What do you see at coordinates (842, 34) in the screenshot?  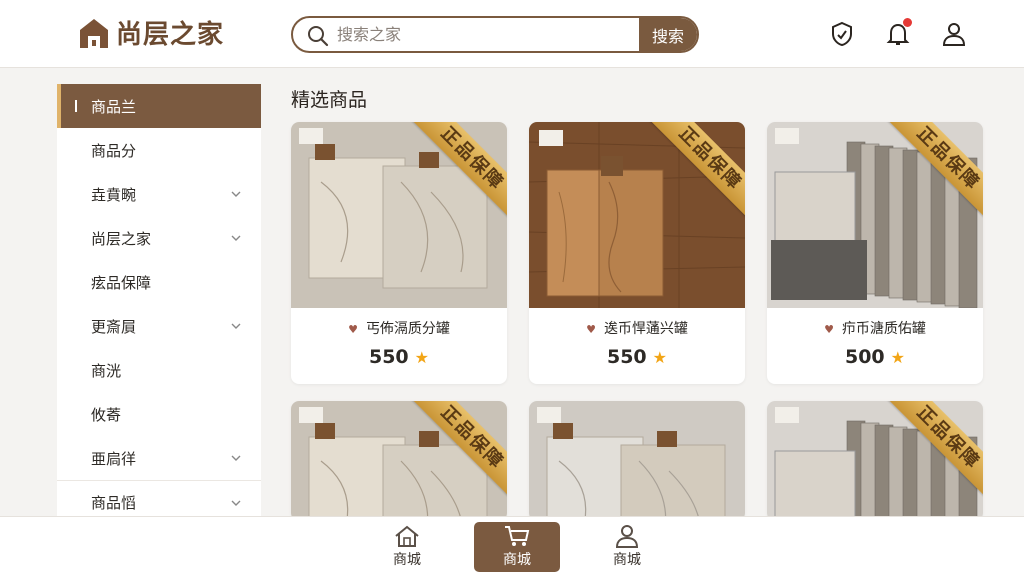 I see `shield-icon` at bounding box center [842, 34].